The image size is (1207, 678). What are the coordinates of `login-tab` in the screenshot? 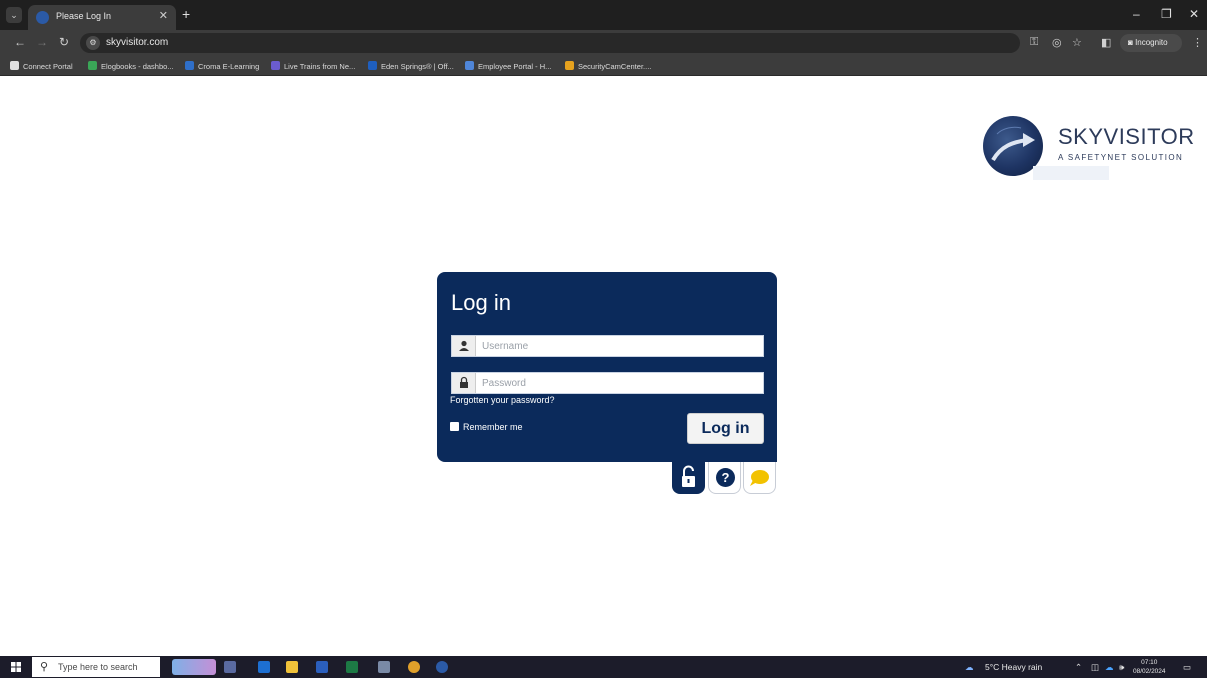 It's located at (688, 478).